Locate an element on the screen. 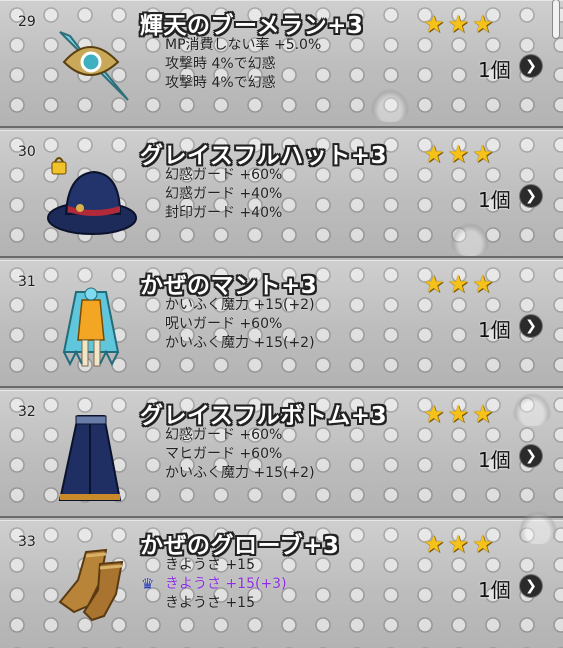 The image size is (563, 648). stat-line: マヒガード +60% is located at coordinates (224, 454).